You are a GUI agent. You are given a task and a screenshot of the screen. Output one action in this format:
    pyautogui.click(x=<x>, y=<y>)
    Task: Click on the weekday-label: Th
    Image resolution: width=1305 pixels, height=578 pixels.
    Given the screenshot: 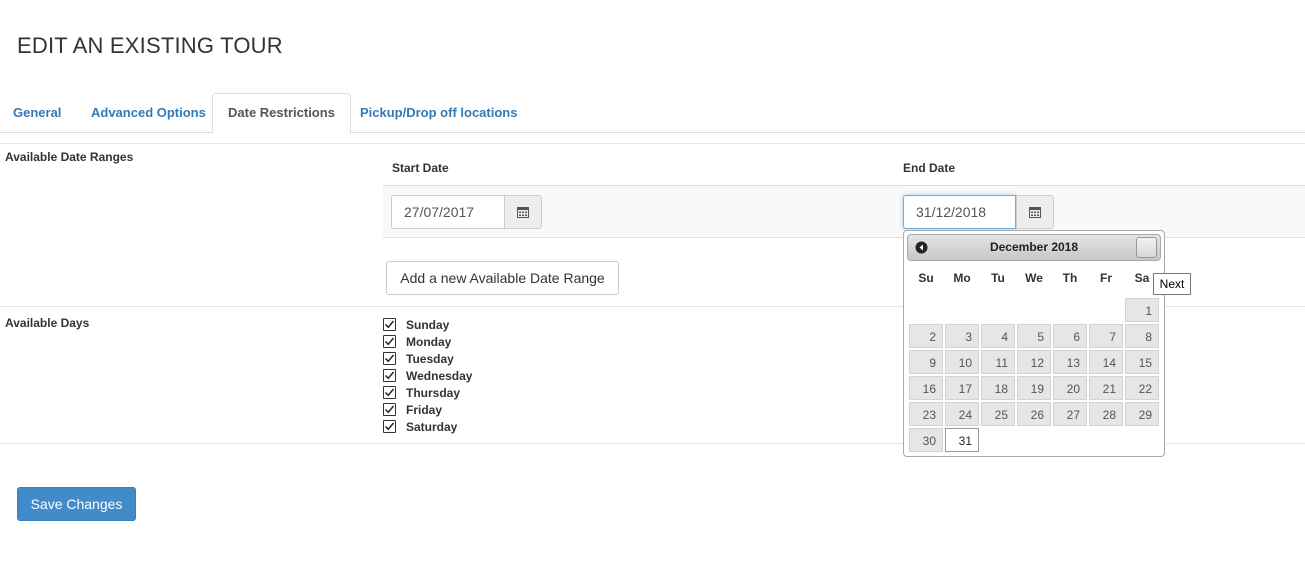 What is the action you would take?
    pyautogui.click(x=1070, y=278)
    